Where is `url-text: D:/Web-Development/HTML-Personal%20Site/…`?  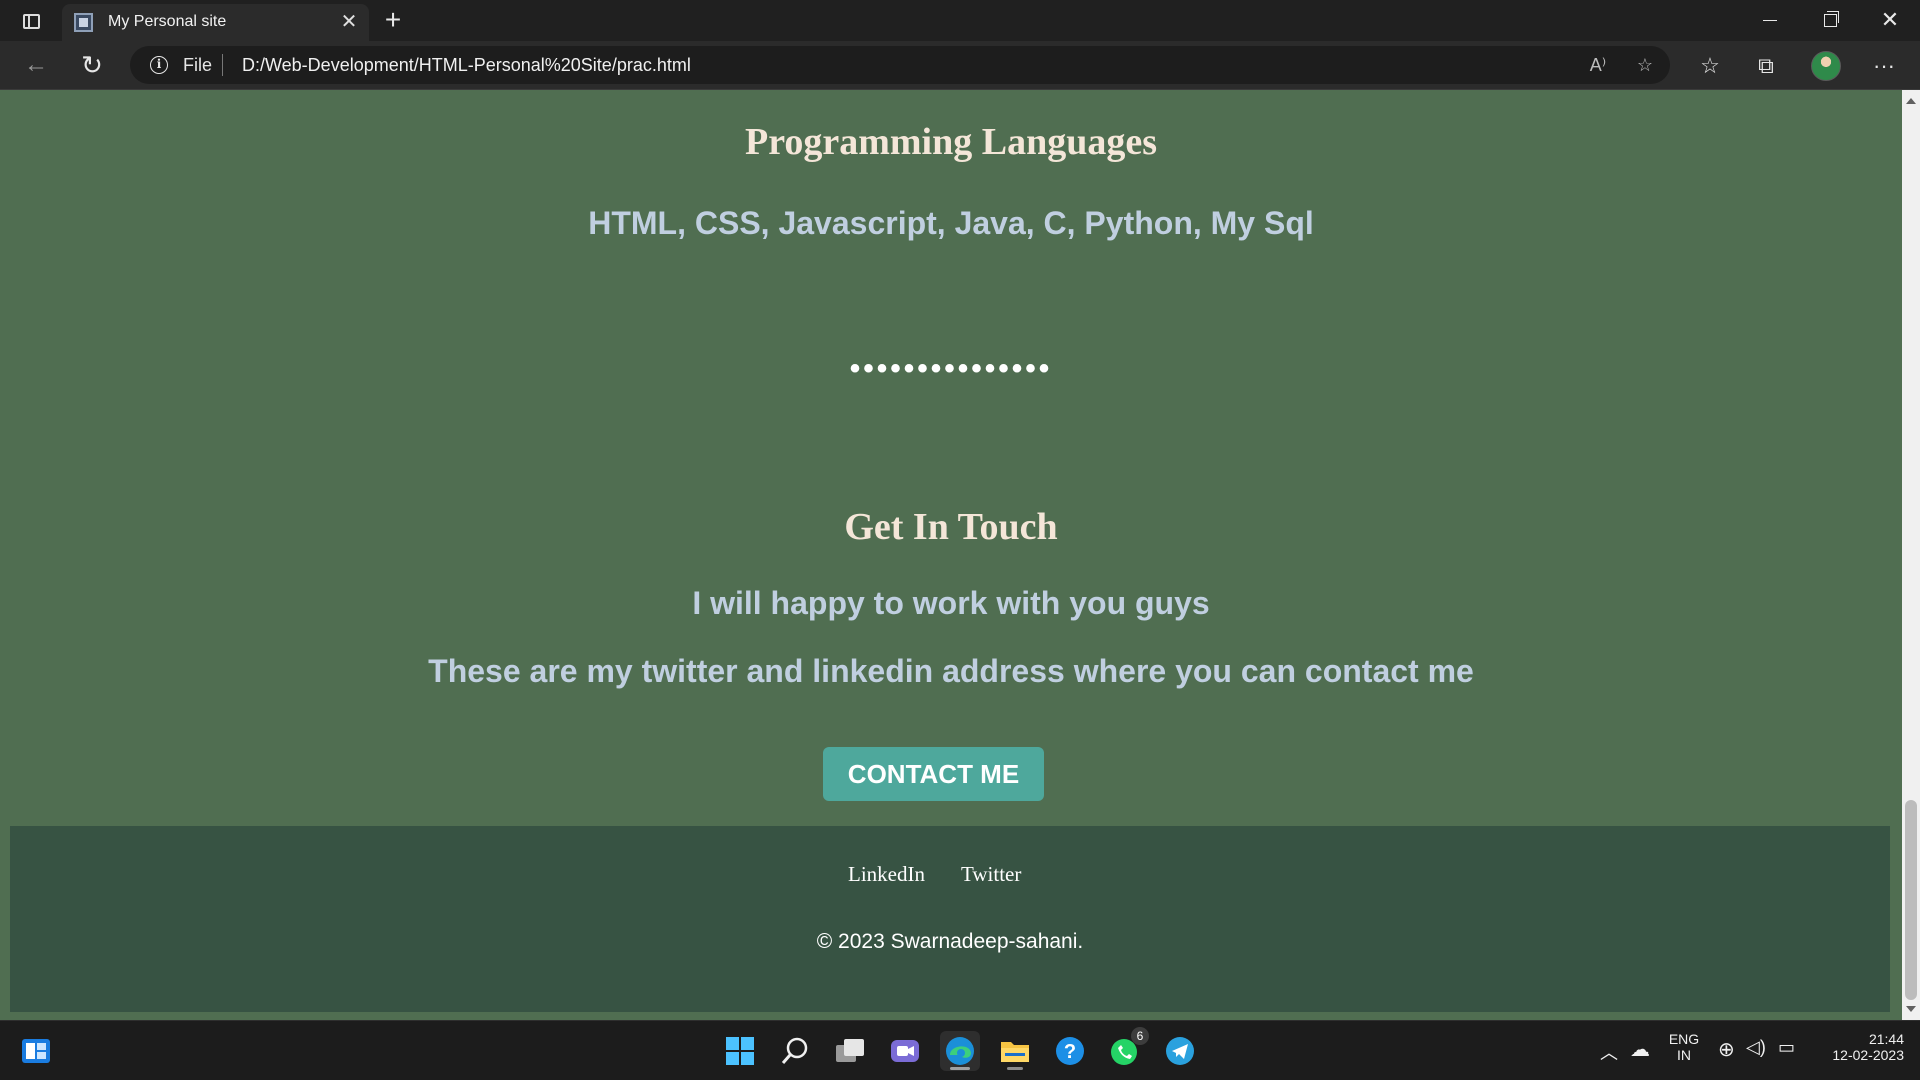
url-text: D:/Web-Development/HTML-Personal%20Site/… is located at coordinates (466, 65).